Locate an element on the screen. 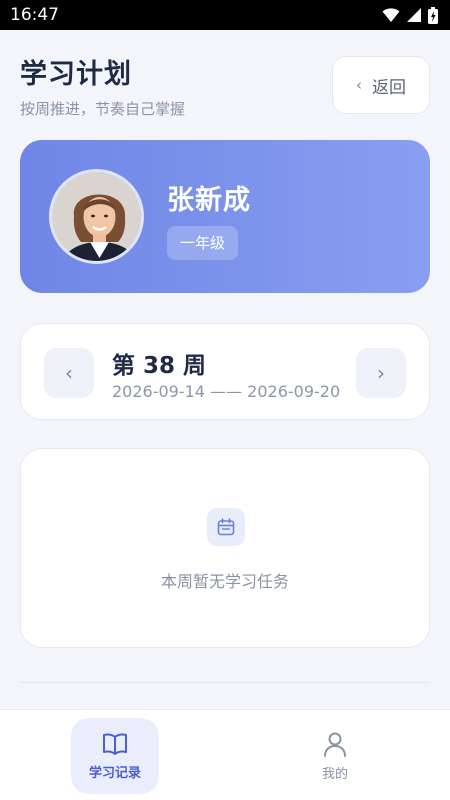  signal-icon is located at coordinates (414, 15).